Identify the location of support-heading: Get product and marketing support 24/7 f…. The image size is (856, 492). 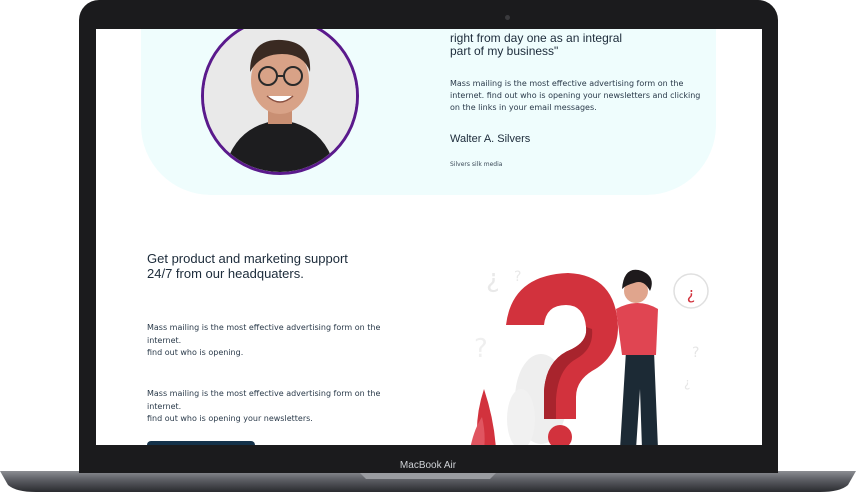
(247, 266).